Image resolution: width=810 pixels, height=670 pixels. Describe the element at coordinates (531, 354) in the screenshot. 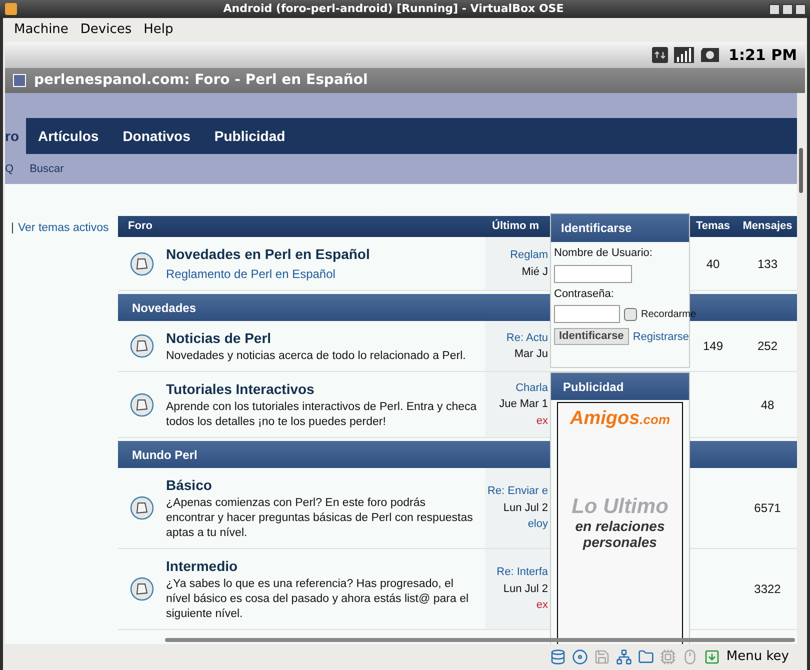

I see `last-post-date: Mar Ju` at that location.